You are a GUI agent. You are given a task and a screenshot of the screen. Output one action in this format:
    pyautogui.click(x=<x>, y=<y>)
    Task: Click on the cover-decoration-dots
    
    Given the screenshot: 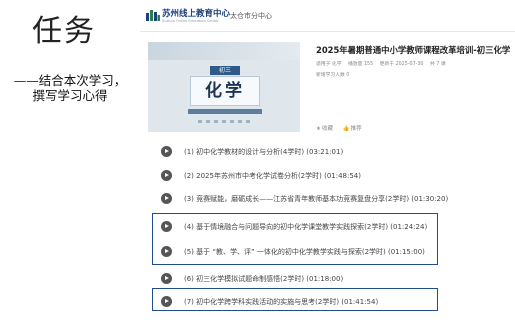 What is the action you would take?
    pyautogui.click(x=224, y=121)
    